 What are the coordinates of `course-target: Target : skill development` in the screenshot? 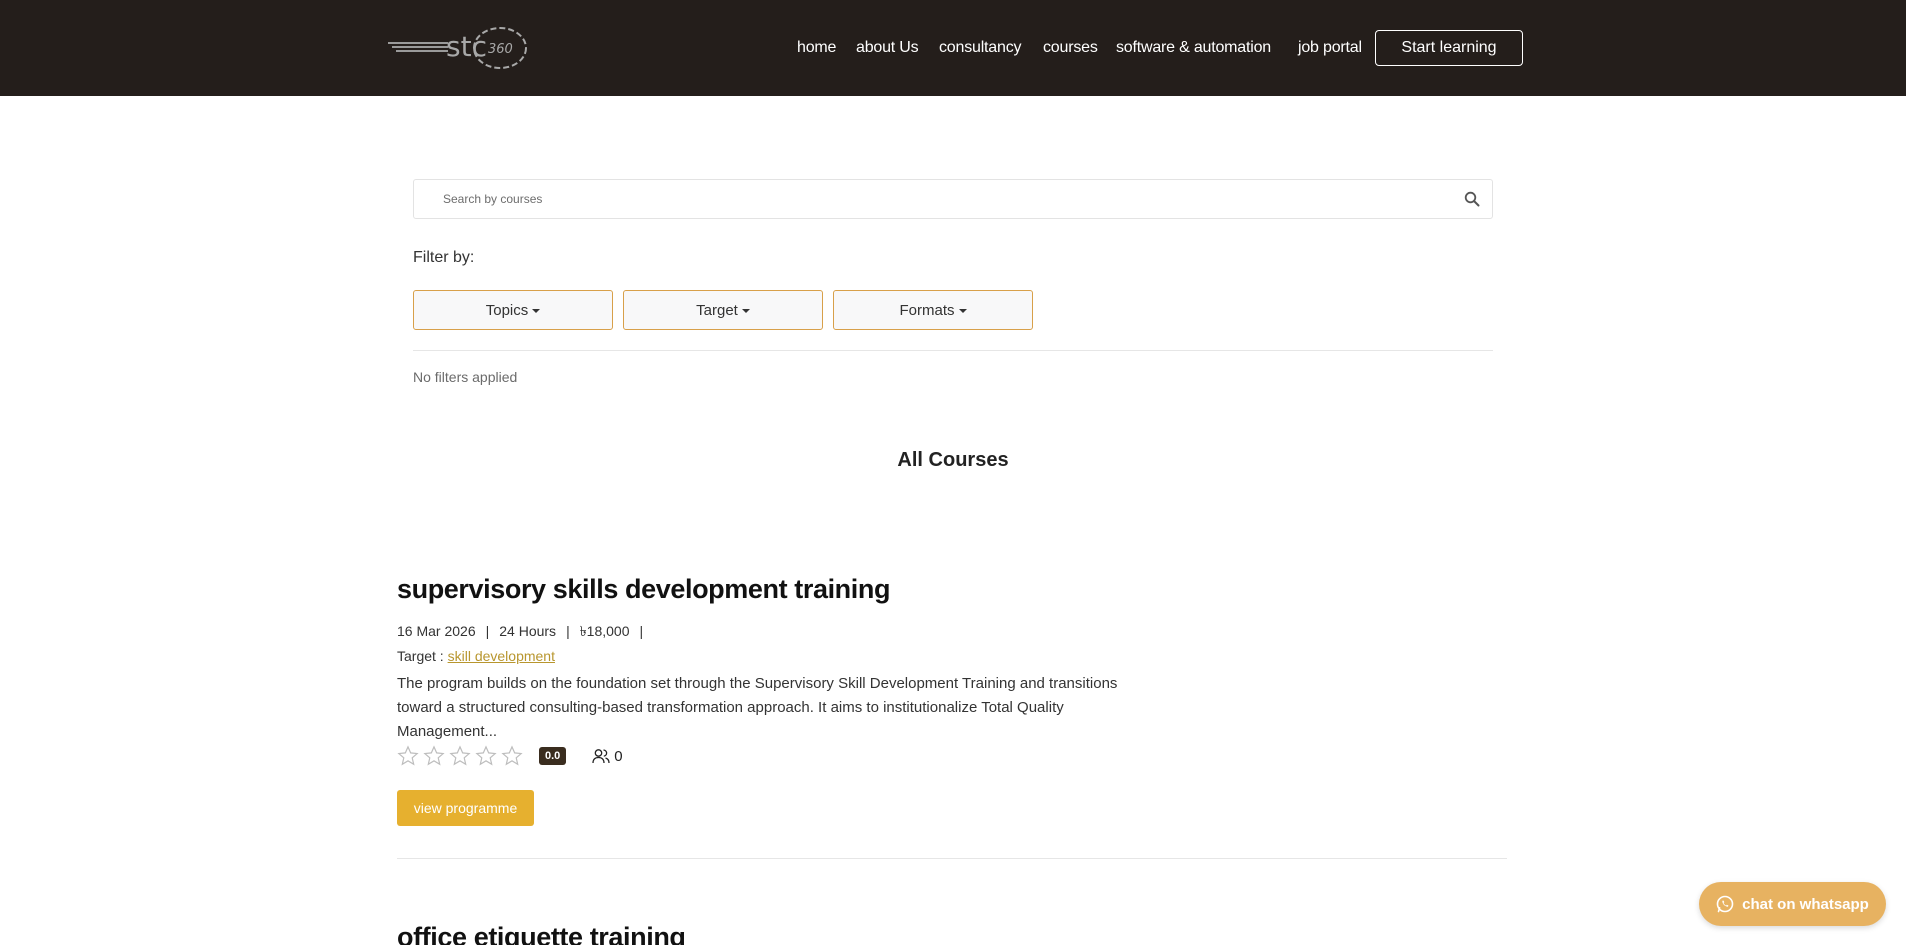 It's located at (476, 656).